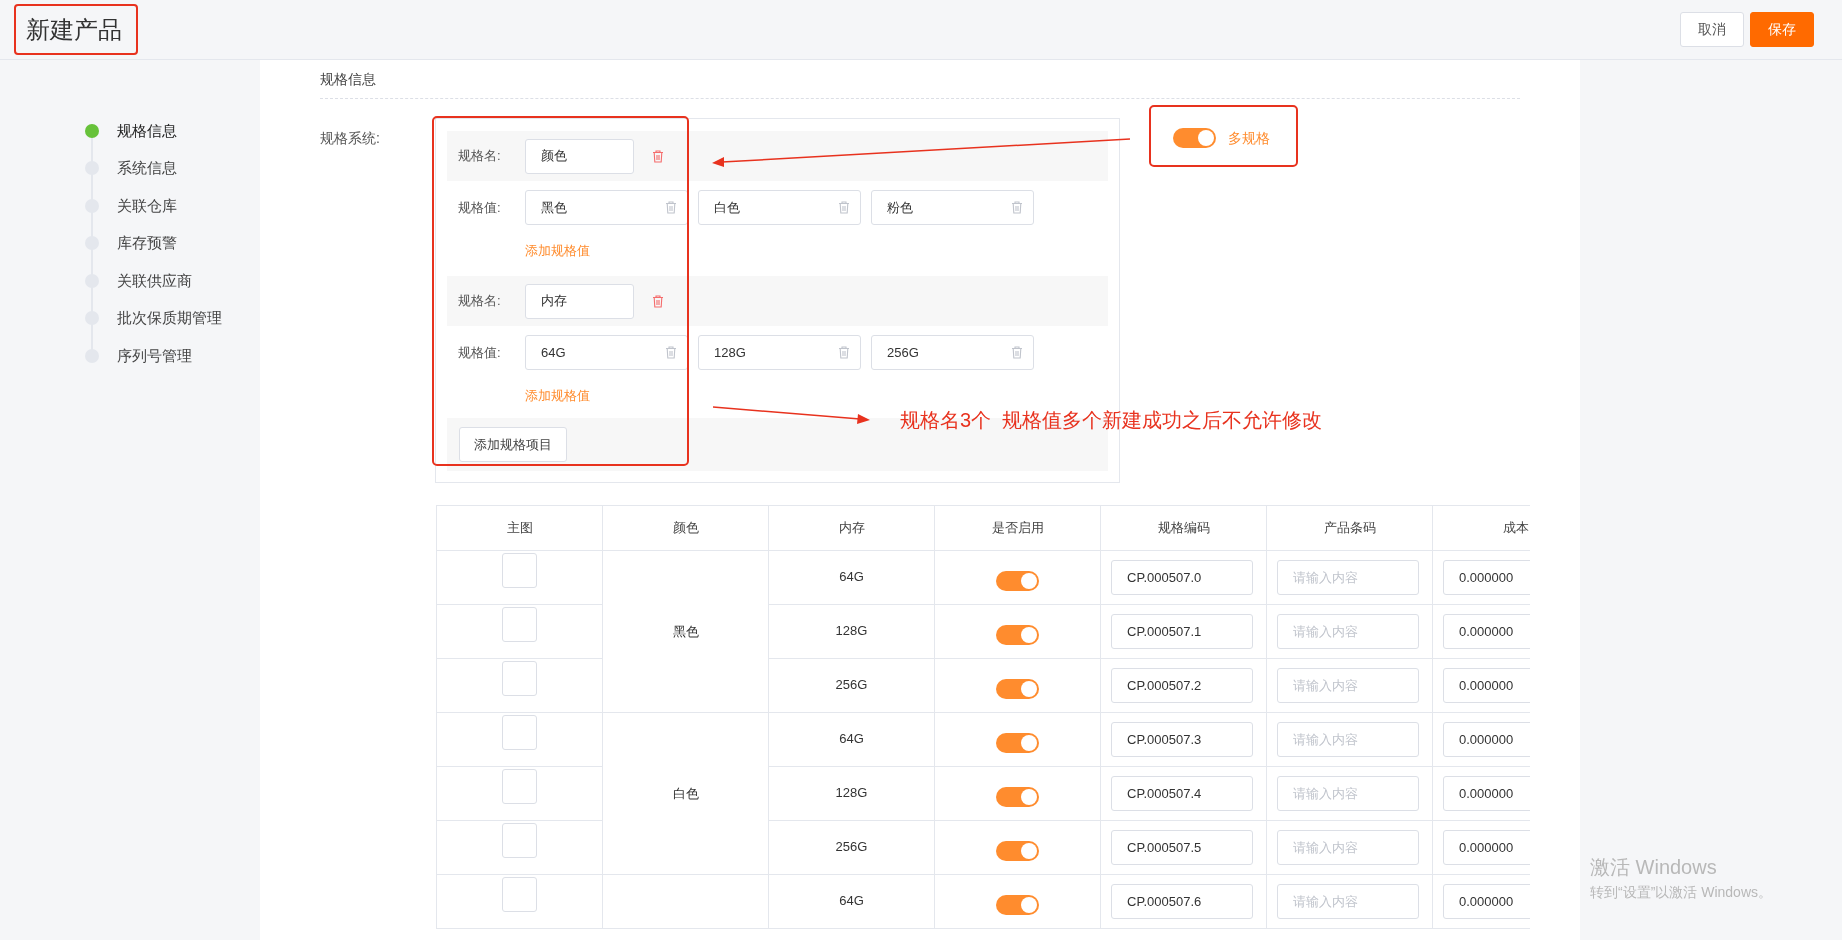  I want to click on column-header: 主图, so click(519, 528).